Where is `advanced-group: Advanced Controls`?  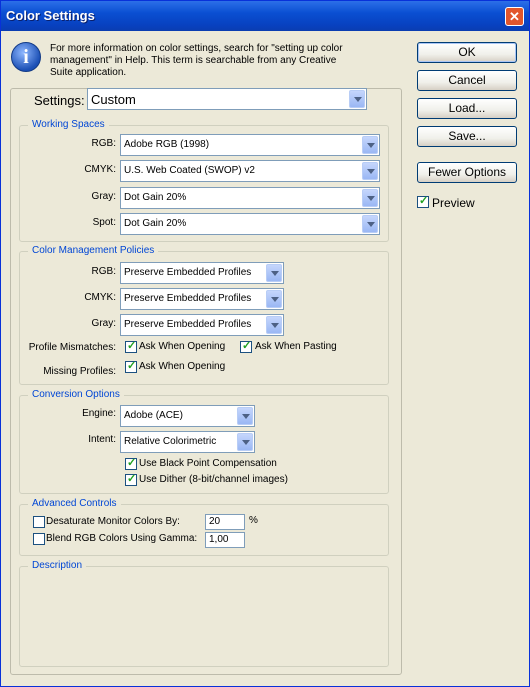 advanced-group: Advanced Controls is located at coordinates (204, 527).